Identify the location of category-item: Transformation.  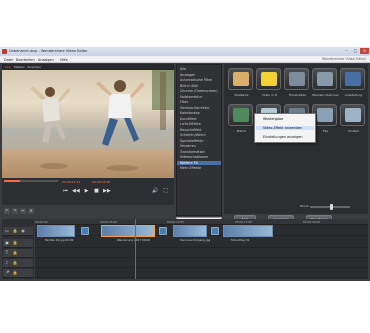
(192, 152).